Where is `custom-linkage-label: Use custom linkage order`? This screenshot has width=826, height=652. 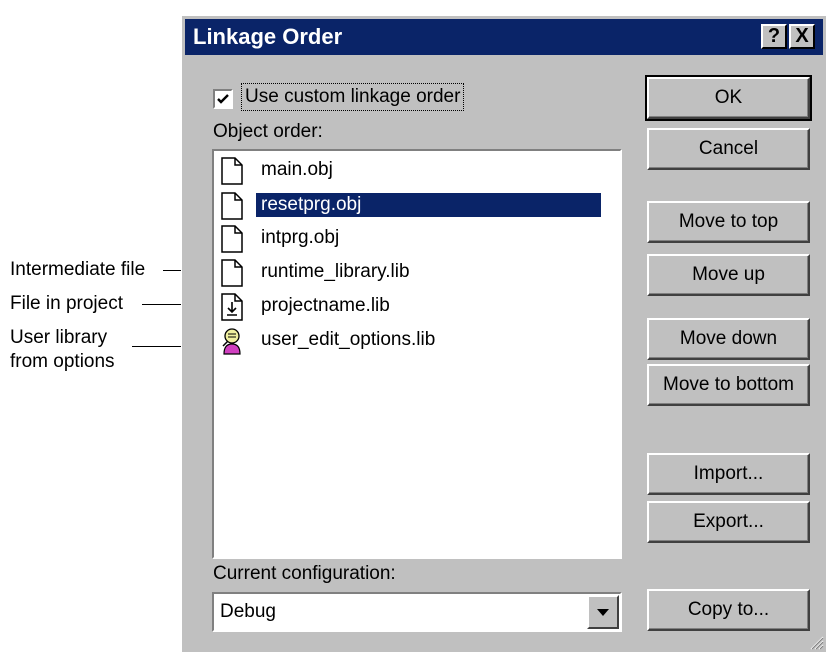 custom-linkage-label: Use custom linkage order is located at coordinates (352, 97).